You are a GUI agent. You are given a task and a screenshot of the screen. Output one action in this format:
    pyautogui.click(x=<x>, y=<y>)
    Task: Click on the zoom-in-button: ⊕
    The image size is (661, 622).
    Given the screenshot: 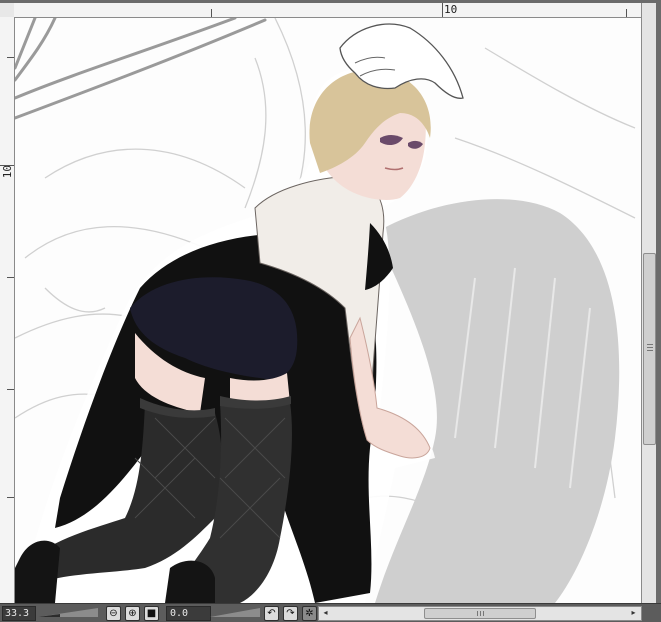 What is the action you would take?
    pyautogui.click(x=132, y=613)
    